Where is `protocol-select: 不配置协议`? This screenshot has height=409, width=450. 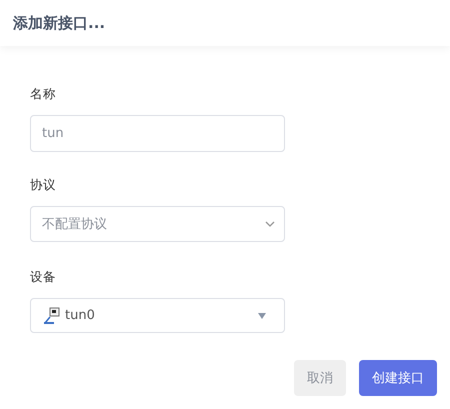
protocol-select: 不配置协议 is located at coordinates (157, 224).